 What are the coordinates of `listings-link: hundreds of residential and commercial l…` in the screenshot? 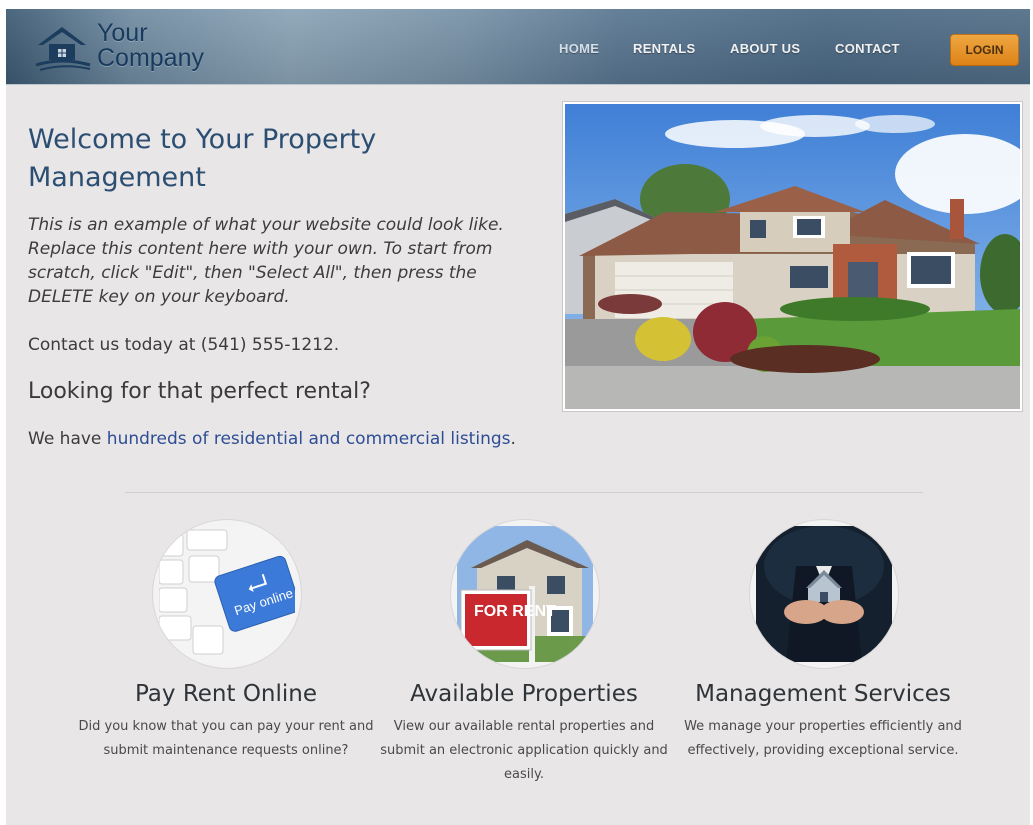 It's located at (309, 439).